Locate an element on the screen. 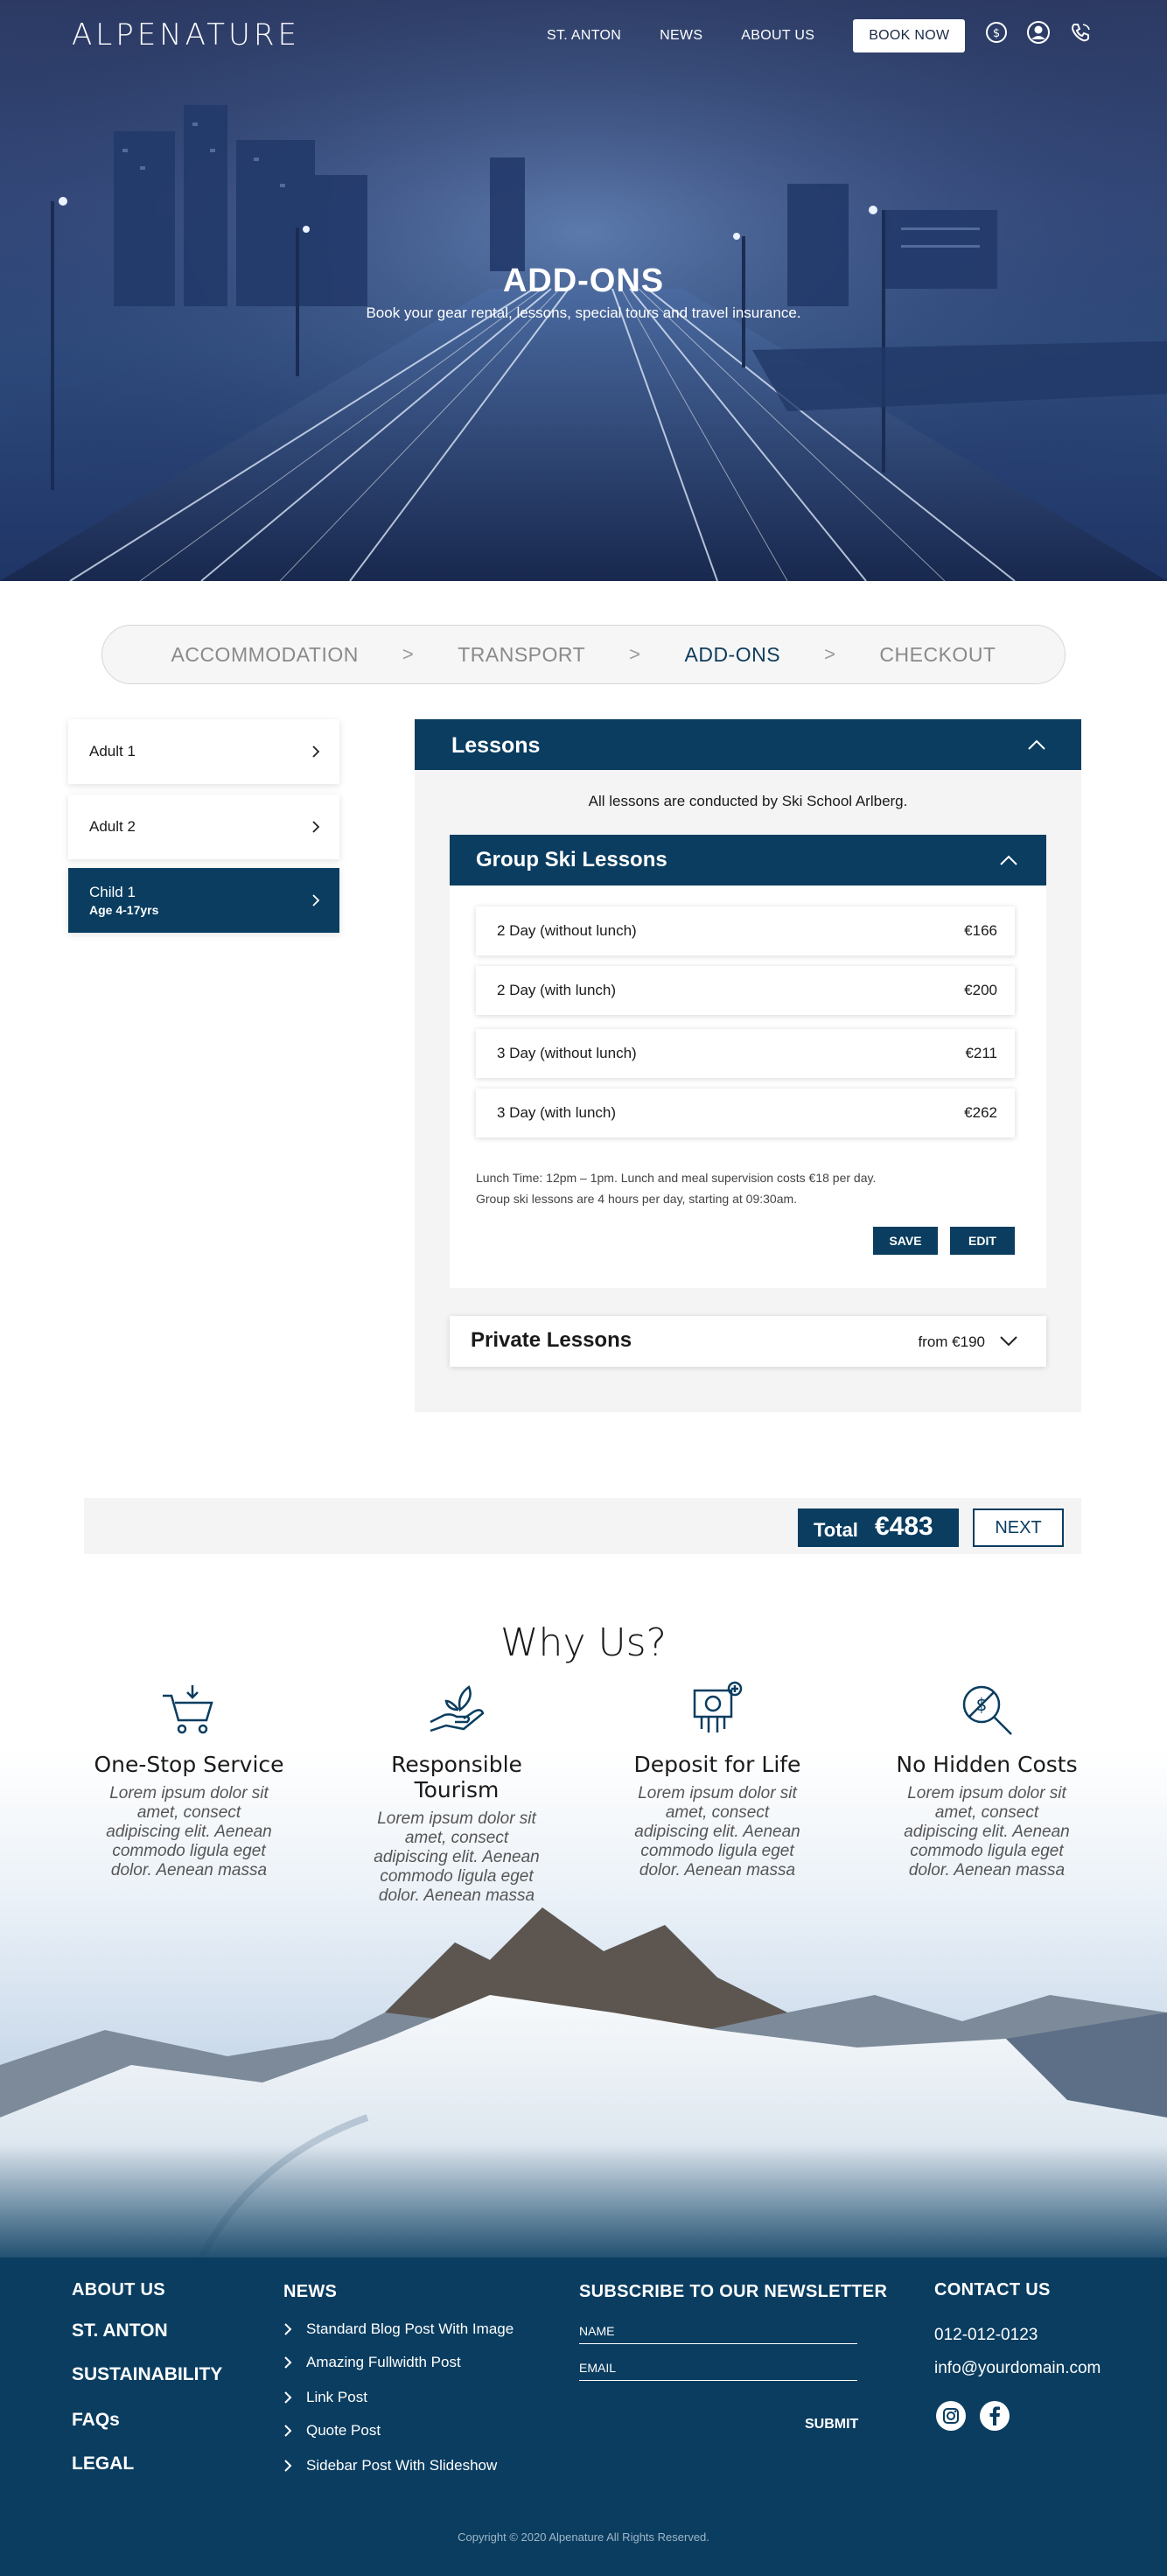  footer-link-sustainability: SUSTAINABILITY is located at coordinates (147, 2374).